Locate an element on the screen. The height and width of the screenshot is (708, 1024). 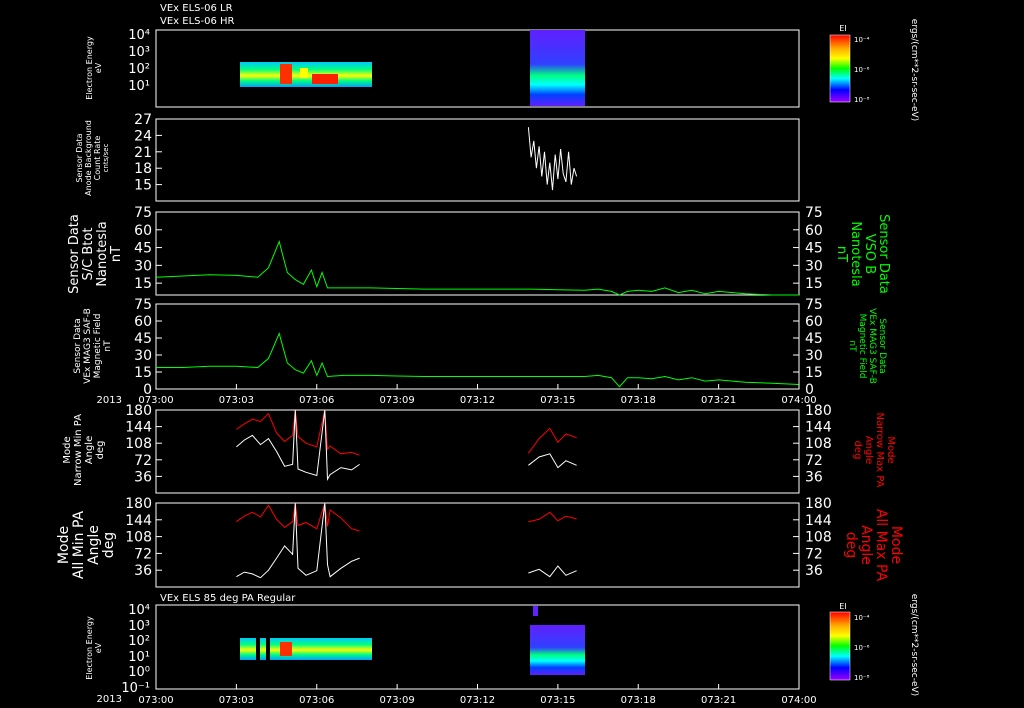
panel2-plot: 2724211815 is located at coordinates (356, 153).